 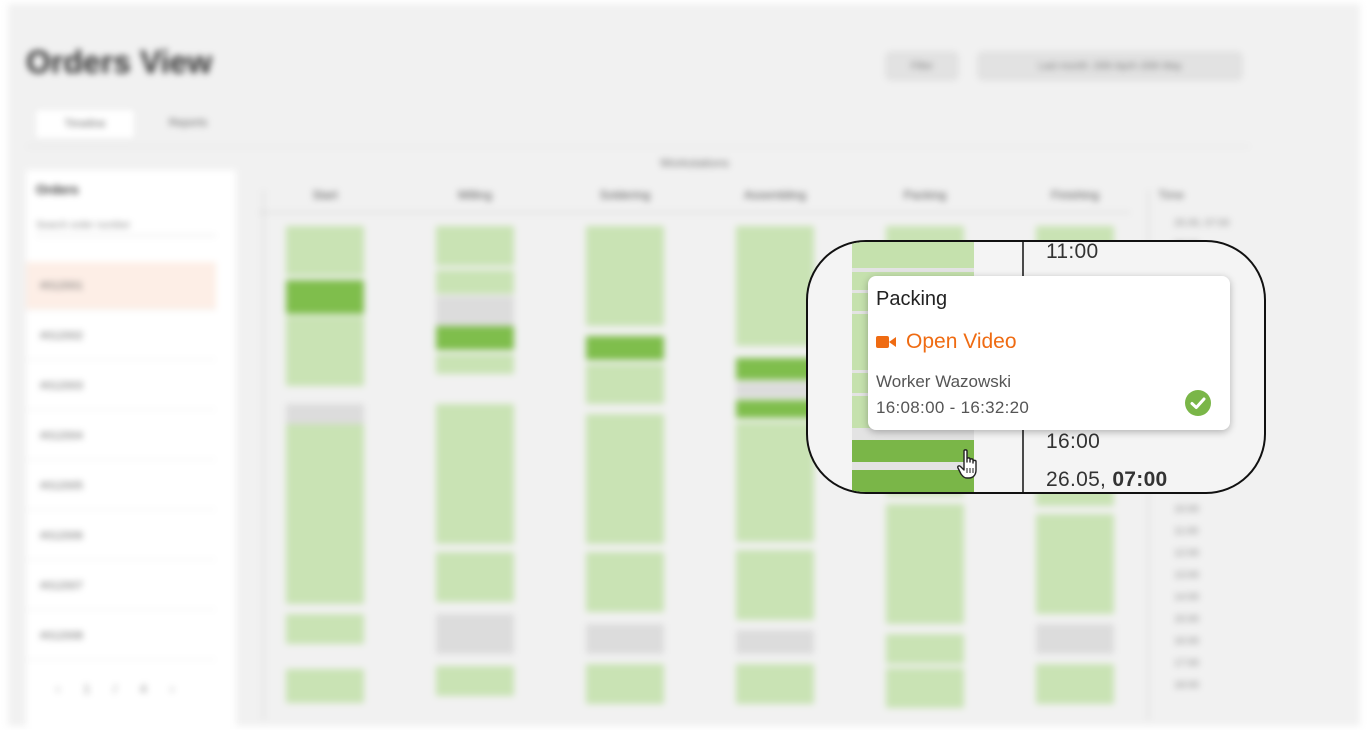 What do you see at coordinates (115, 689) in the screenshot?
I see `orders-pagination: ‹ 1 / 4 ›` at bounding box center [115, 689].